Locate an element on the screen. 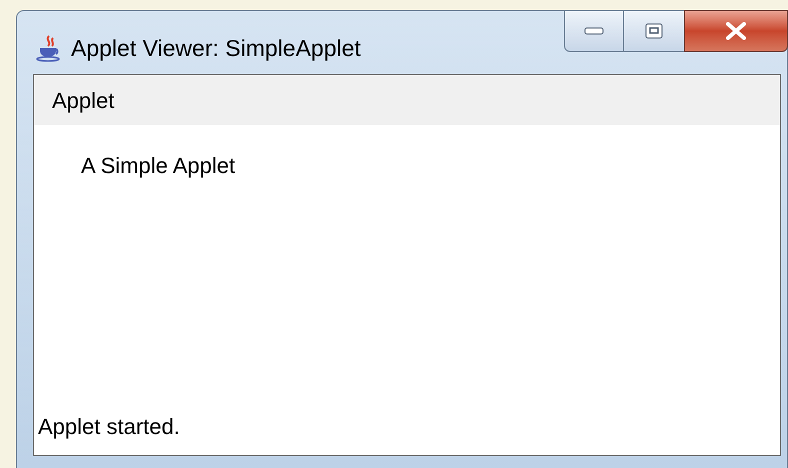 This screenshot has height=468, width=788. maximize-icon is located at coordinates (654, 31).